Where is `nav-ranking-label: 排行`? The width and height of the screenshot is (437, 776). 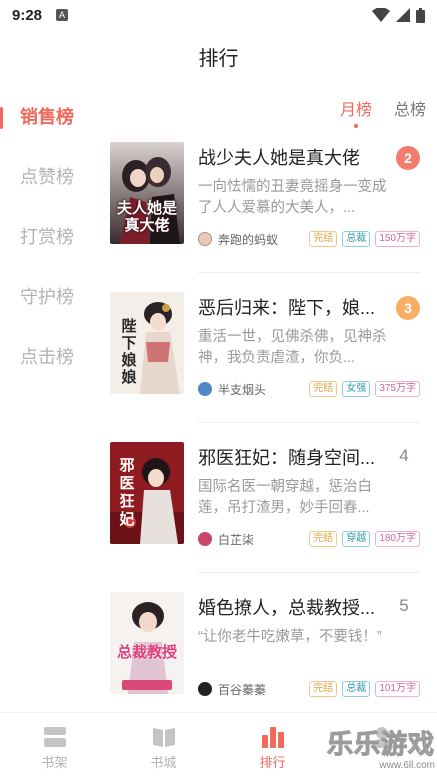 nav-ranking-label: 排行 is located at coordinates (272, 762).